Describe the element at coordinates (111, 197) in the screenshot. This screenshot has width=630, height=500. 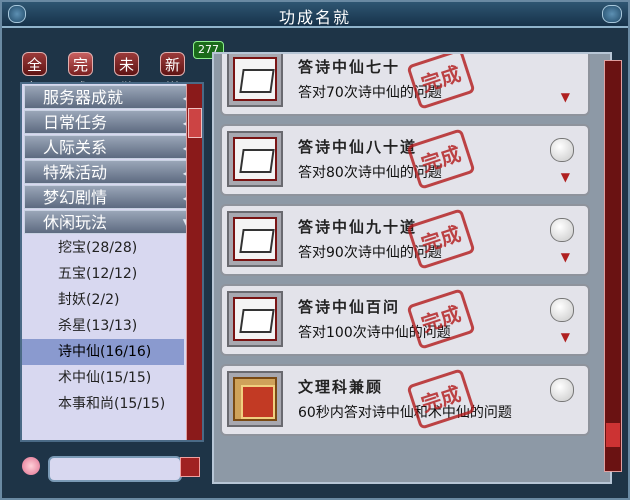
I see `category-story: 梦幻剧情◀` at that location.